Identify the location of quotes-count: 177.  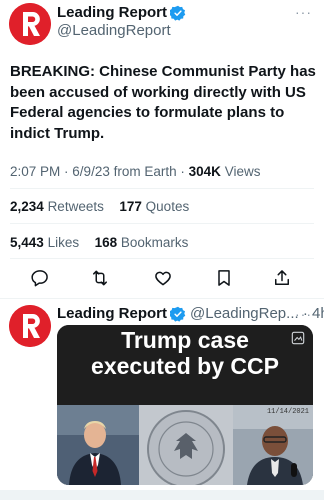
(130, 206).